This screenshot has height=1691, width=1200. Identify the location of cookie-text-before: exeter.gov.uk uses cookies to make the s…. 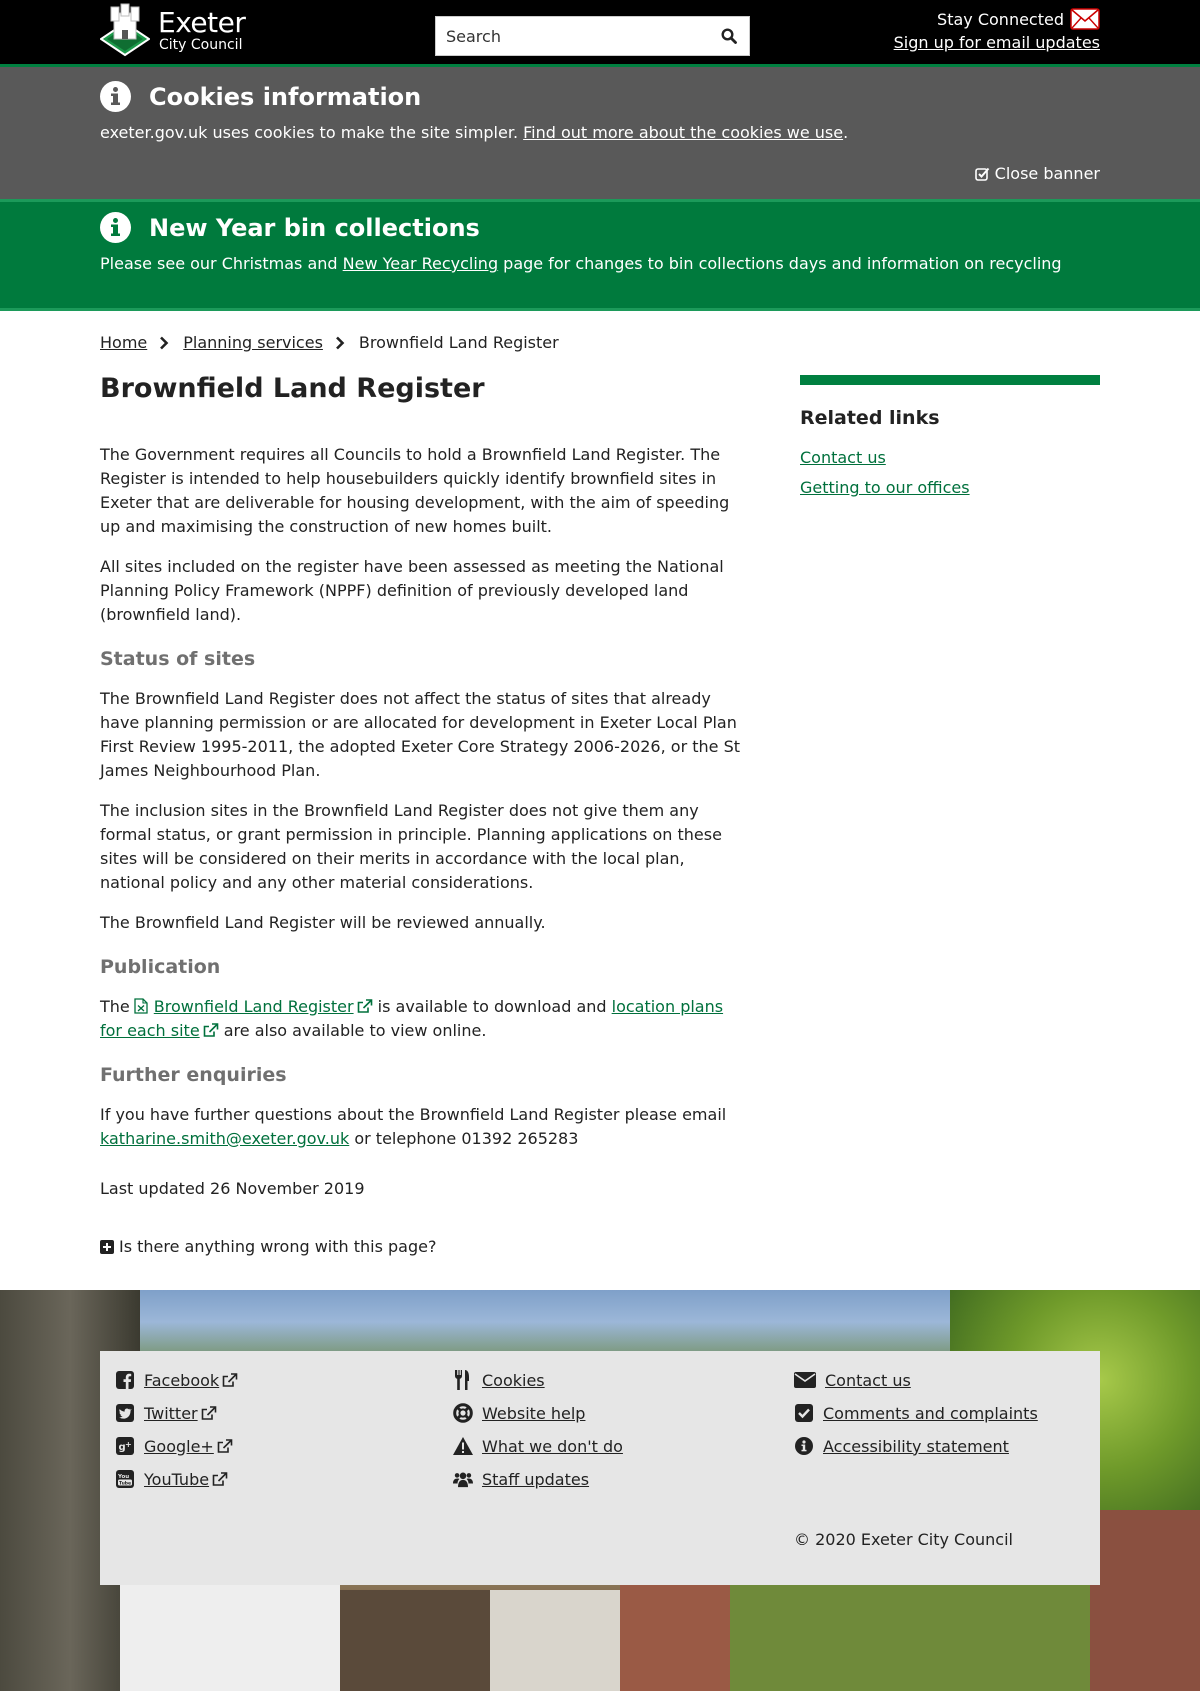
(312, 132).